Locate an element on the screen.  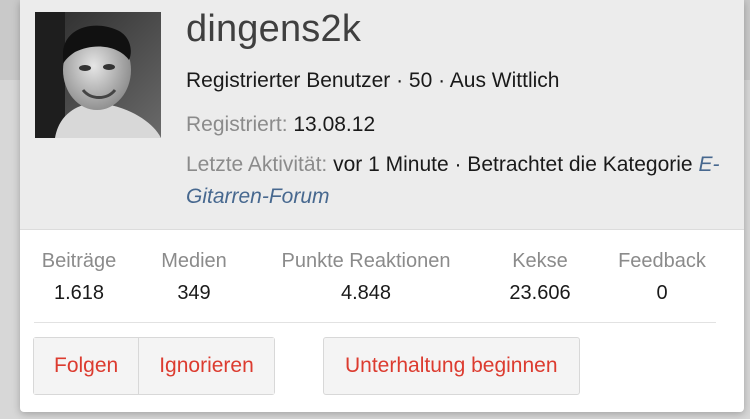
avatar-image is located at coordinates (98, 75).